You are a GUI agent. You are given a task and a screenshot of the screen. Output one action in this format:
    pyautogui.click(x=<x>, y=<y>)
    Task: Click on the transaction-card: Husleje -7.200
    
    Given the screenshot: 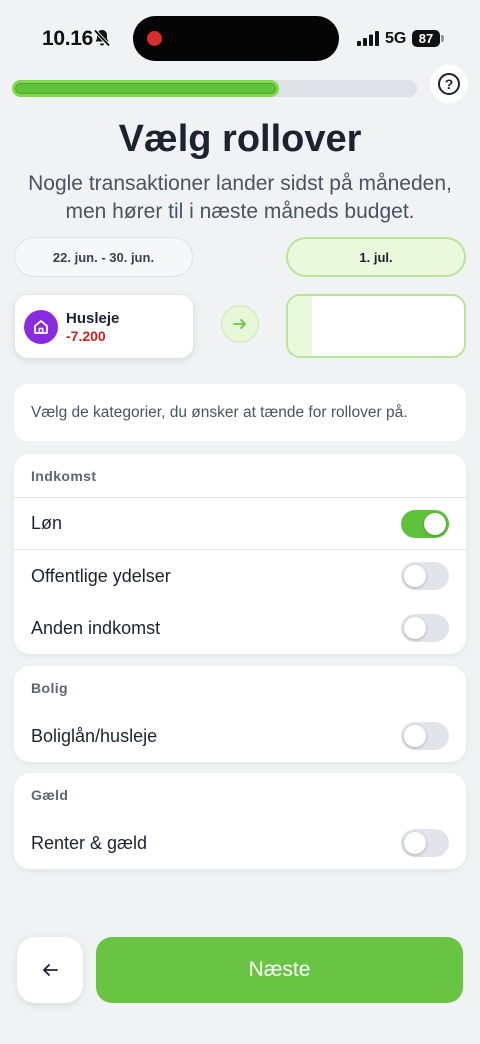 What is the action you would take?
    pyautogui.click(x=104, y=326)
    